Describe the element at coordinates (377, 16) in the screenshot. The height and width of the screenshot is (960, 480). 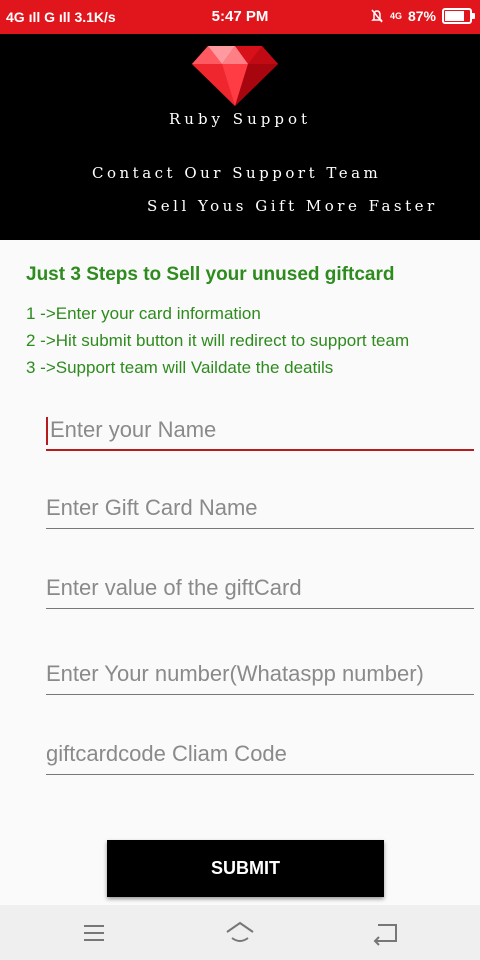
I see `mute-icon` at that location.